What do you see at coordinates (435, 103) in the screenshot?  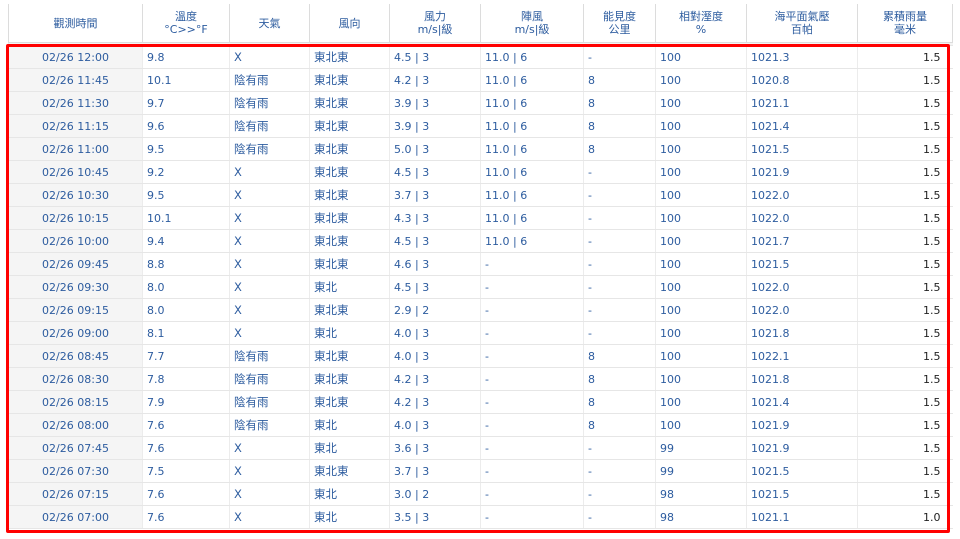 I see `cell-wind-force: 3.9 | 3` at bounding box center [435, 103].